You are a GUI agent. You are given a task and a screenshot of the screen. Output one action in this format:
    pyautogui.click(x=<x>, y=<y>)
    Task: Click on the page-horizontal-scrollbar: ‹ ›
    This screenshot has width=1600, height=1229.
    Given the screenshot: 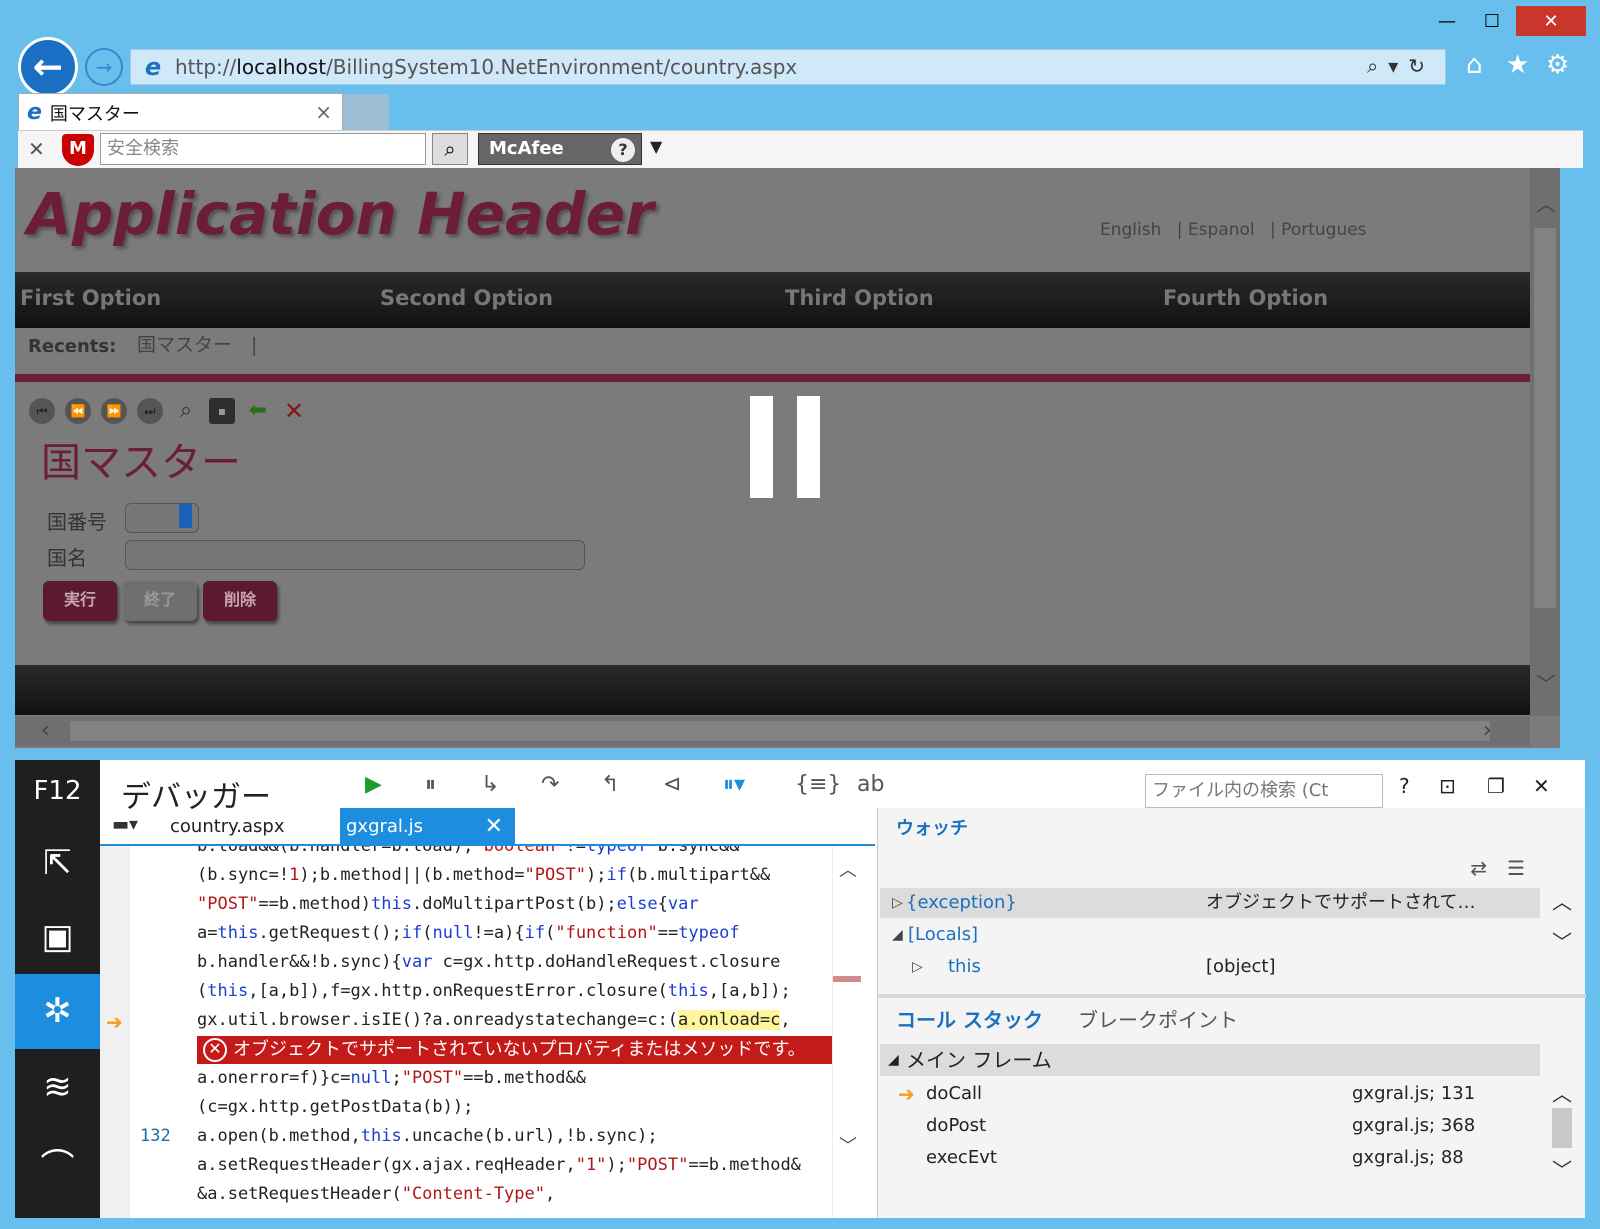 What is the action you would take?
    pyautogui.click(x=772, y=731)
    